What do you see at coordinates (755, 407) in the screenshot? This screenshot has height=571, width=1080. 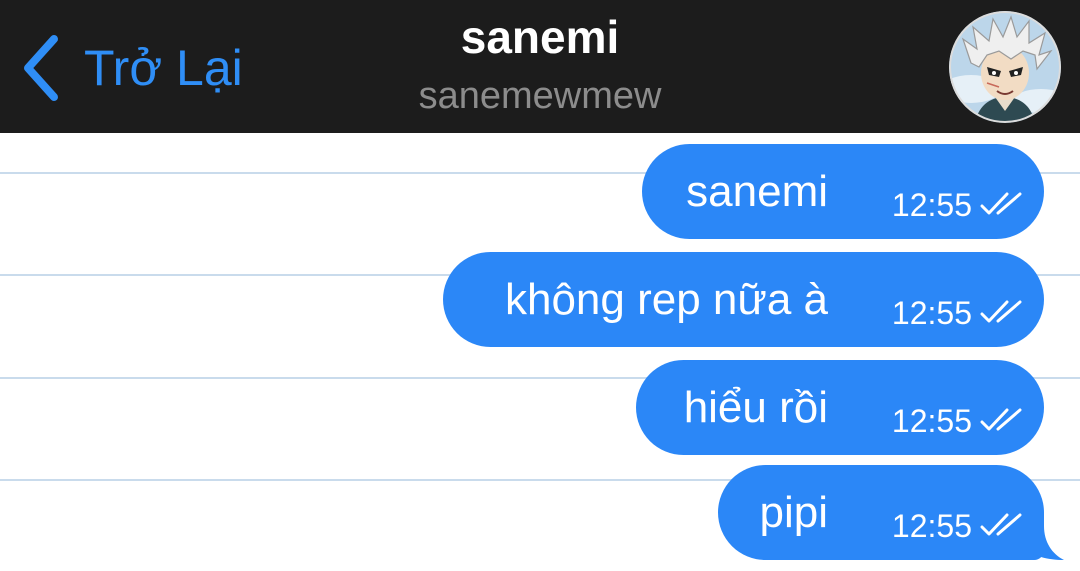 I see `message-text: hiểu rồi` at bounding box center [755, 407].